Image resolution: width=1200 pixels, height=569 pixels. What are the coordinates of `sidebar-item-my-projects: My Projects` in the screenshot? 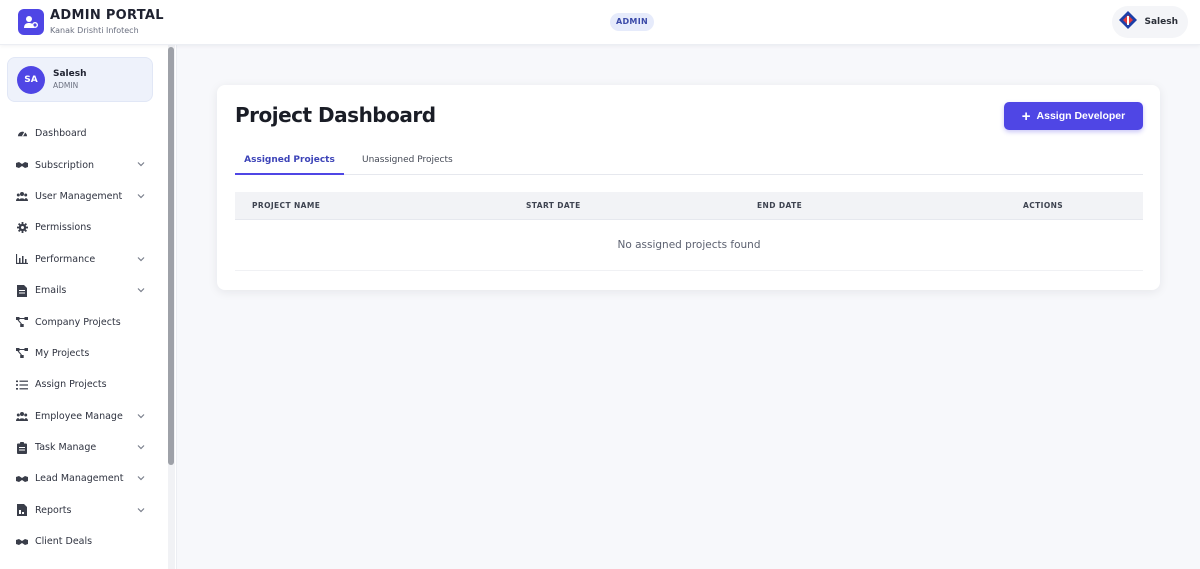 It's located at (80, 353).